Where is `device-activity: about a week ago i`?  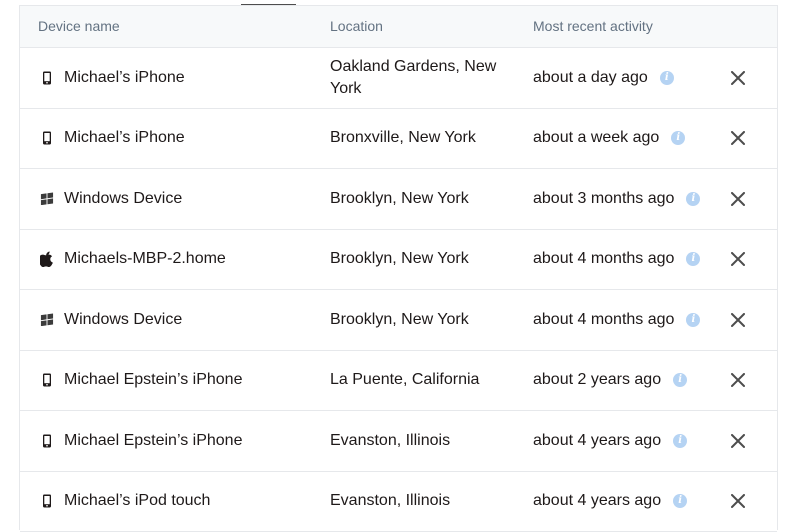 device-activity: about a week ago i is located at coordinates (609, 138).